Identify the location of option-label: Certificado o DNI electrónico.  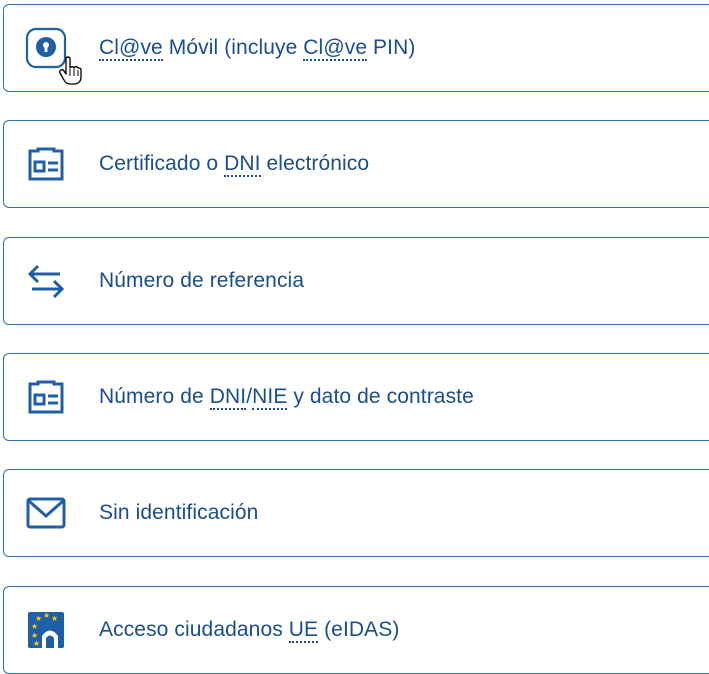
(234, 164).